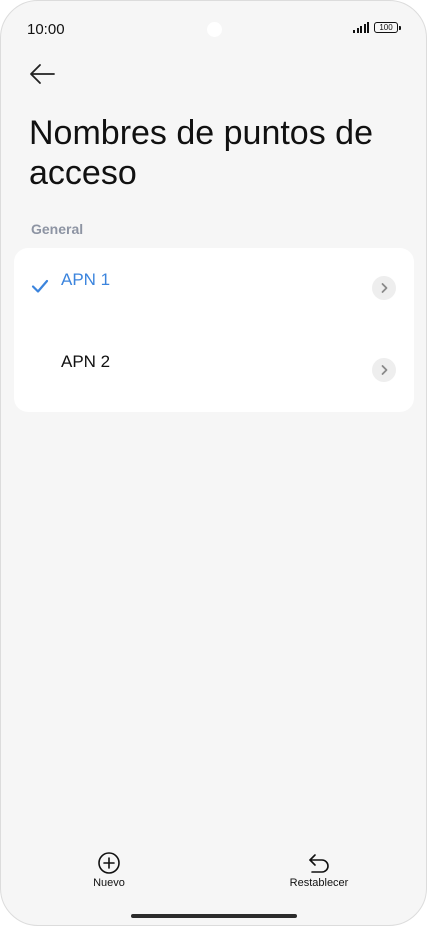 Image resolution: width=427 pixels, height=926 pixels. What do you see at coordinates (57, 229) in the screenshot?
I see `section-label: General` at bounding box center [57, 229].